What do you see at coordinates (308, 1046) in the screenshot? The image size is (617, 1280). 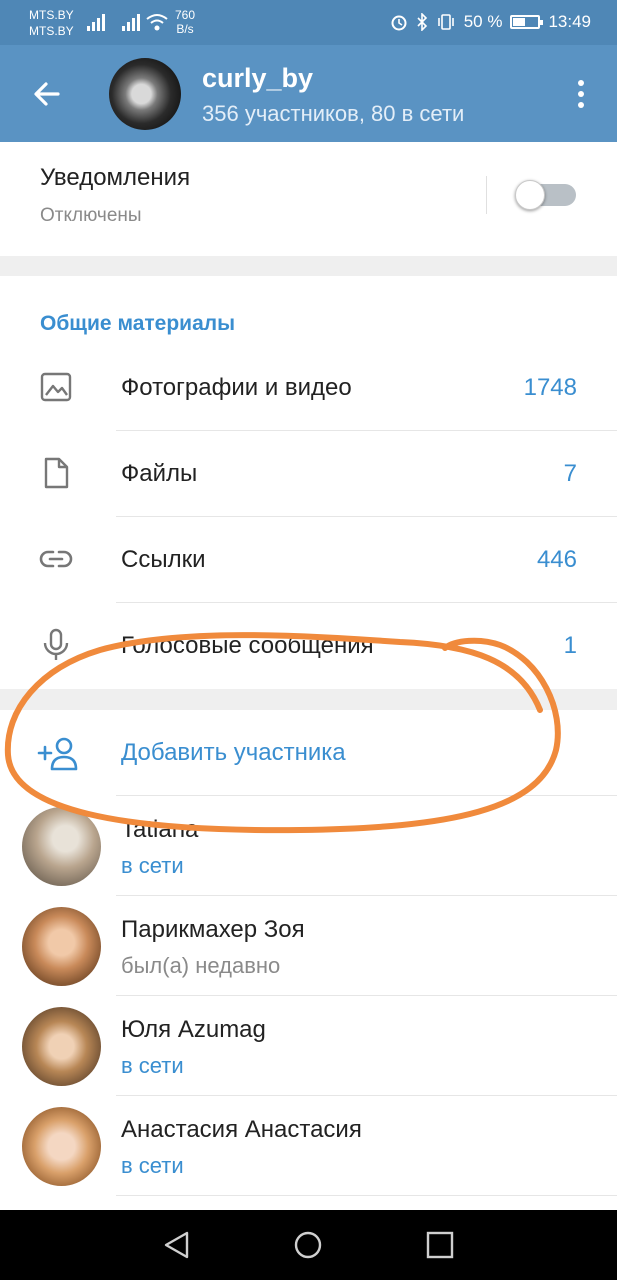 I see `member-row: Юля Azumag в сети` at bounding box center [308, 1046].